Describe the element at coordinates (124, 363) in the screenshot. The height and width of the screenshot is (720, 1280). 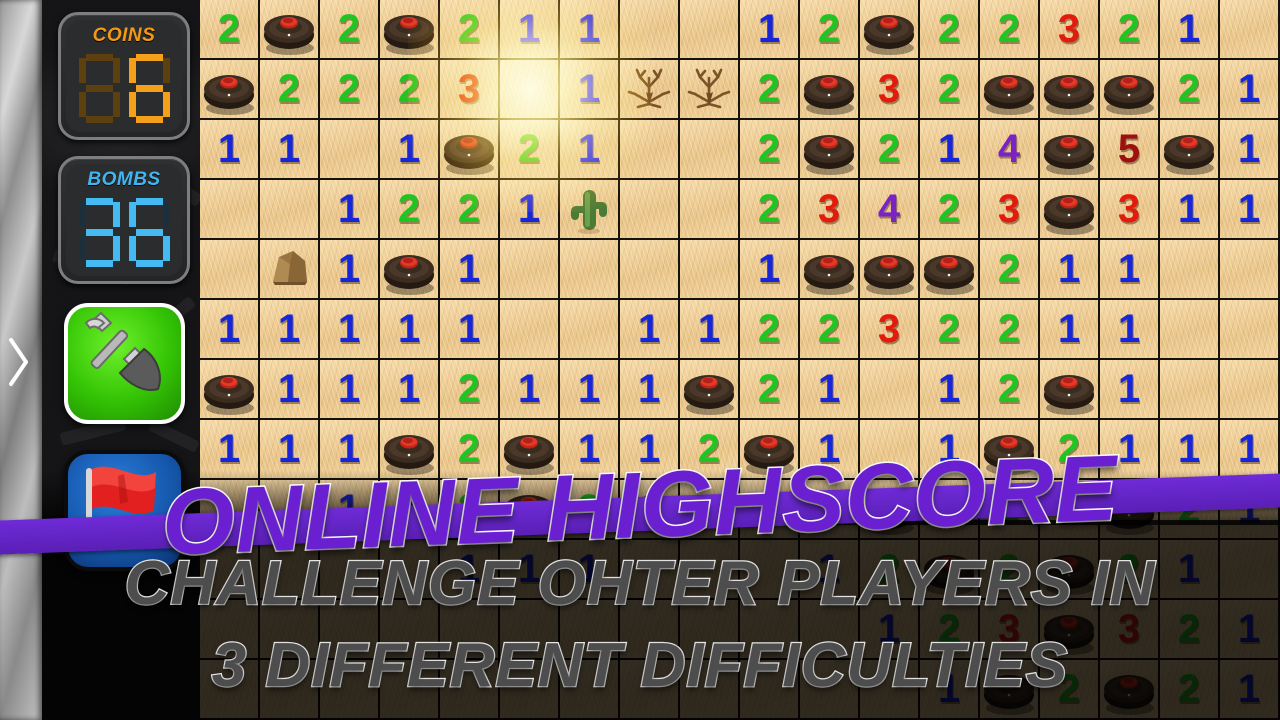
I see `dig-tool-button` at that location.